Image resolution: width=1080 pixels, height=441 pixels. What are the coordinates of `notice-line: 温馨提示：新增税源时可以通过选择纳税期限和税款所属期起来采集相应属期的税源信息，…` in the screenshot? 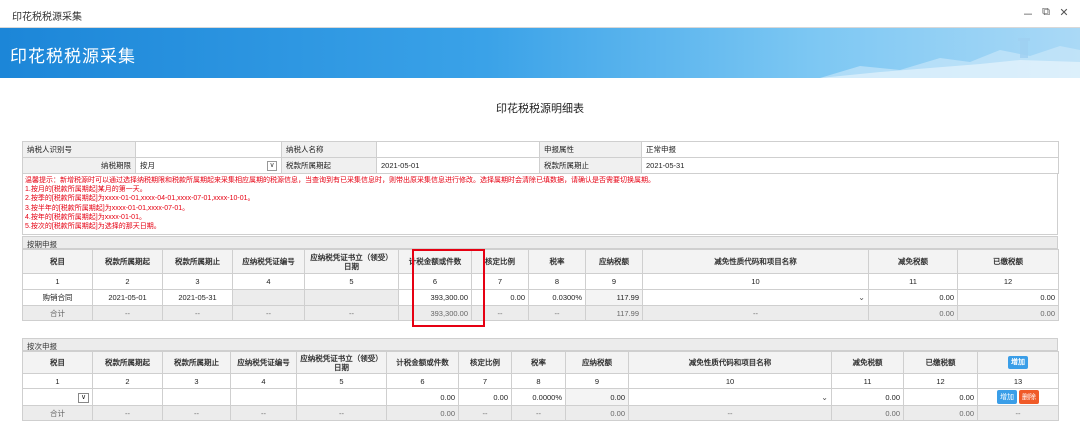 It's located at (340, 180).